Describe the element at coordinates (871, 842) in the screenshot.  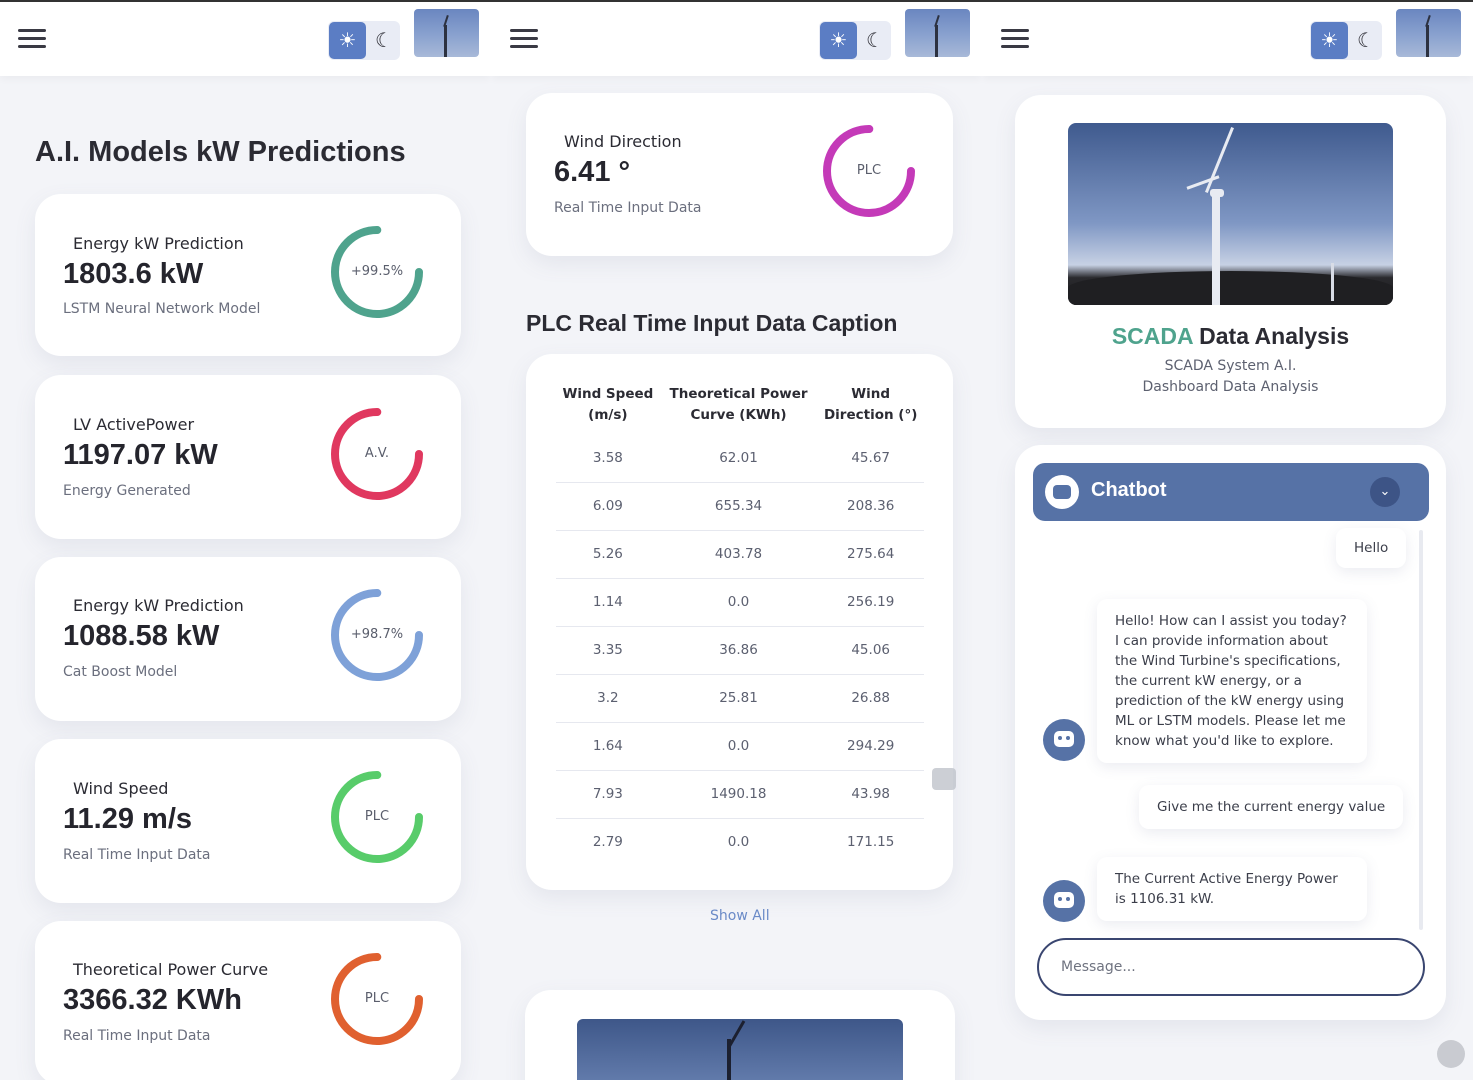
I see `table-cell: 171.15` at that location.